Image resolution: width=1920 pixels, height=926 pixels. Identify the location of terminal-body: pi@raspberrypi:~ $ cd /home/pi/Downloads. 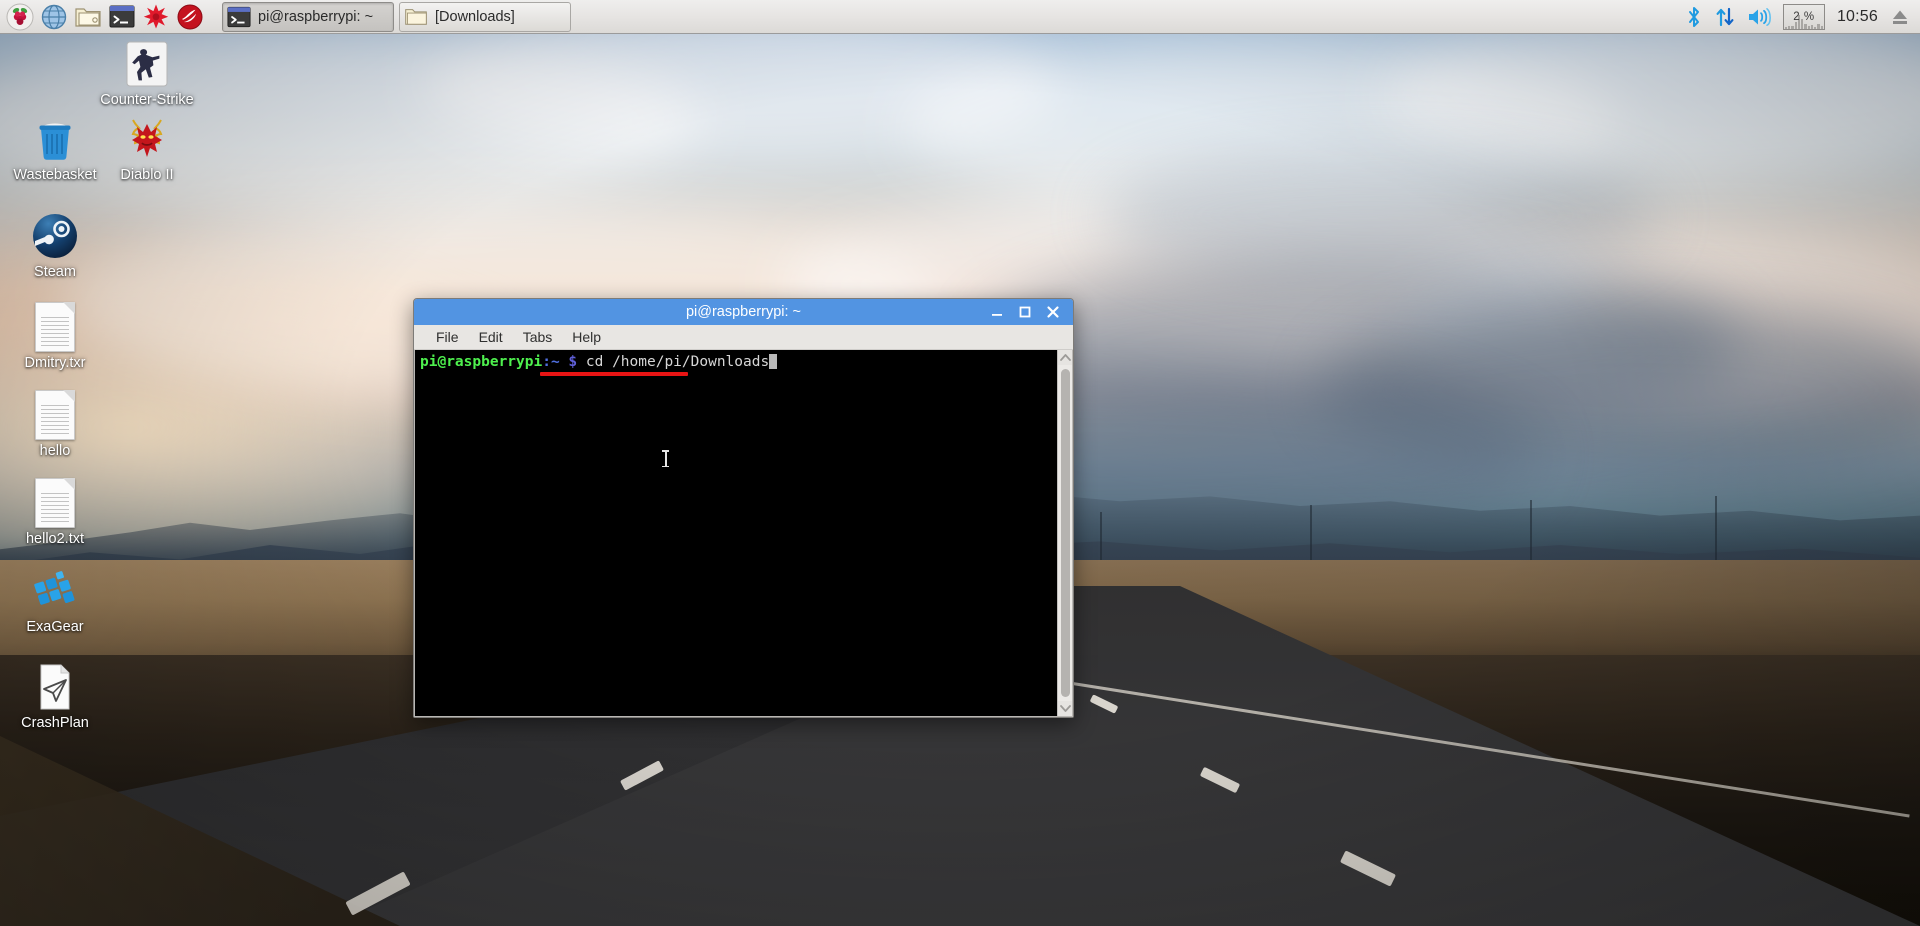
(743, 533).